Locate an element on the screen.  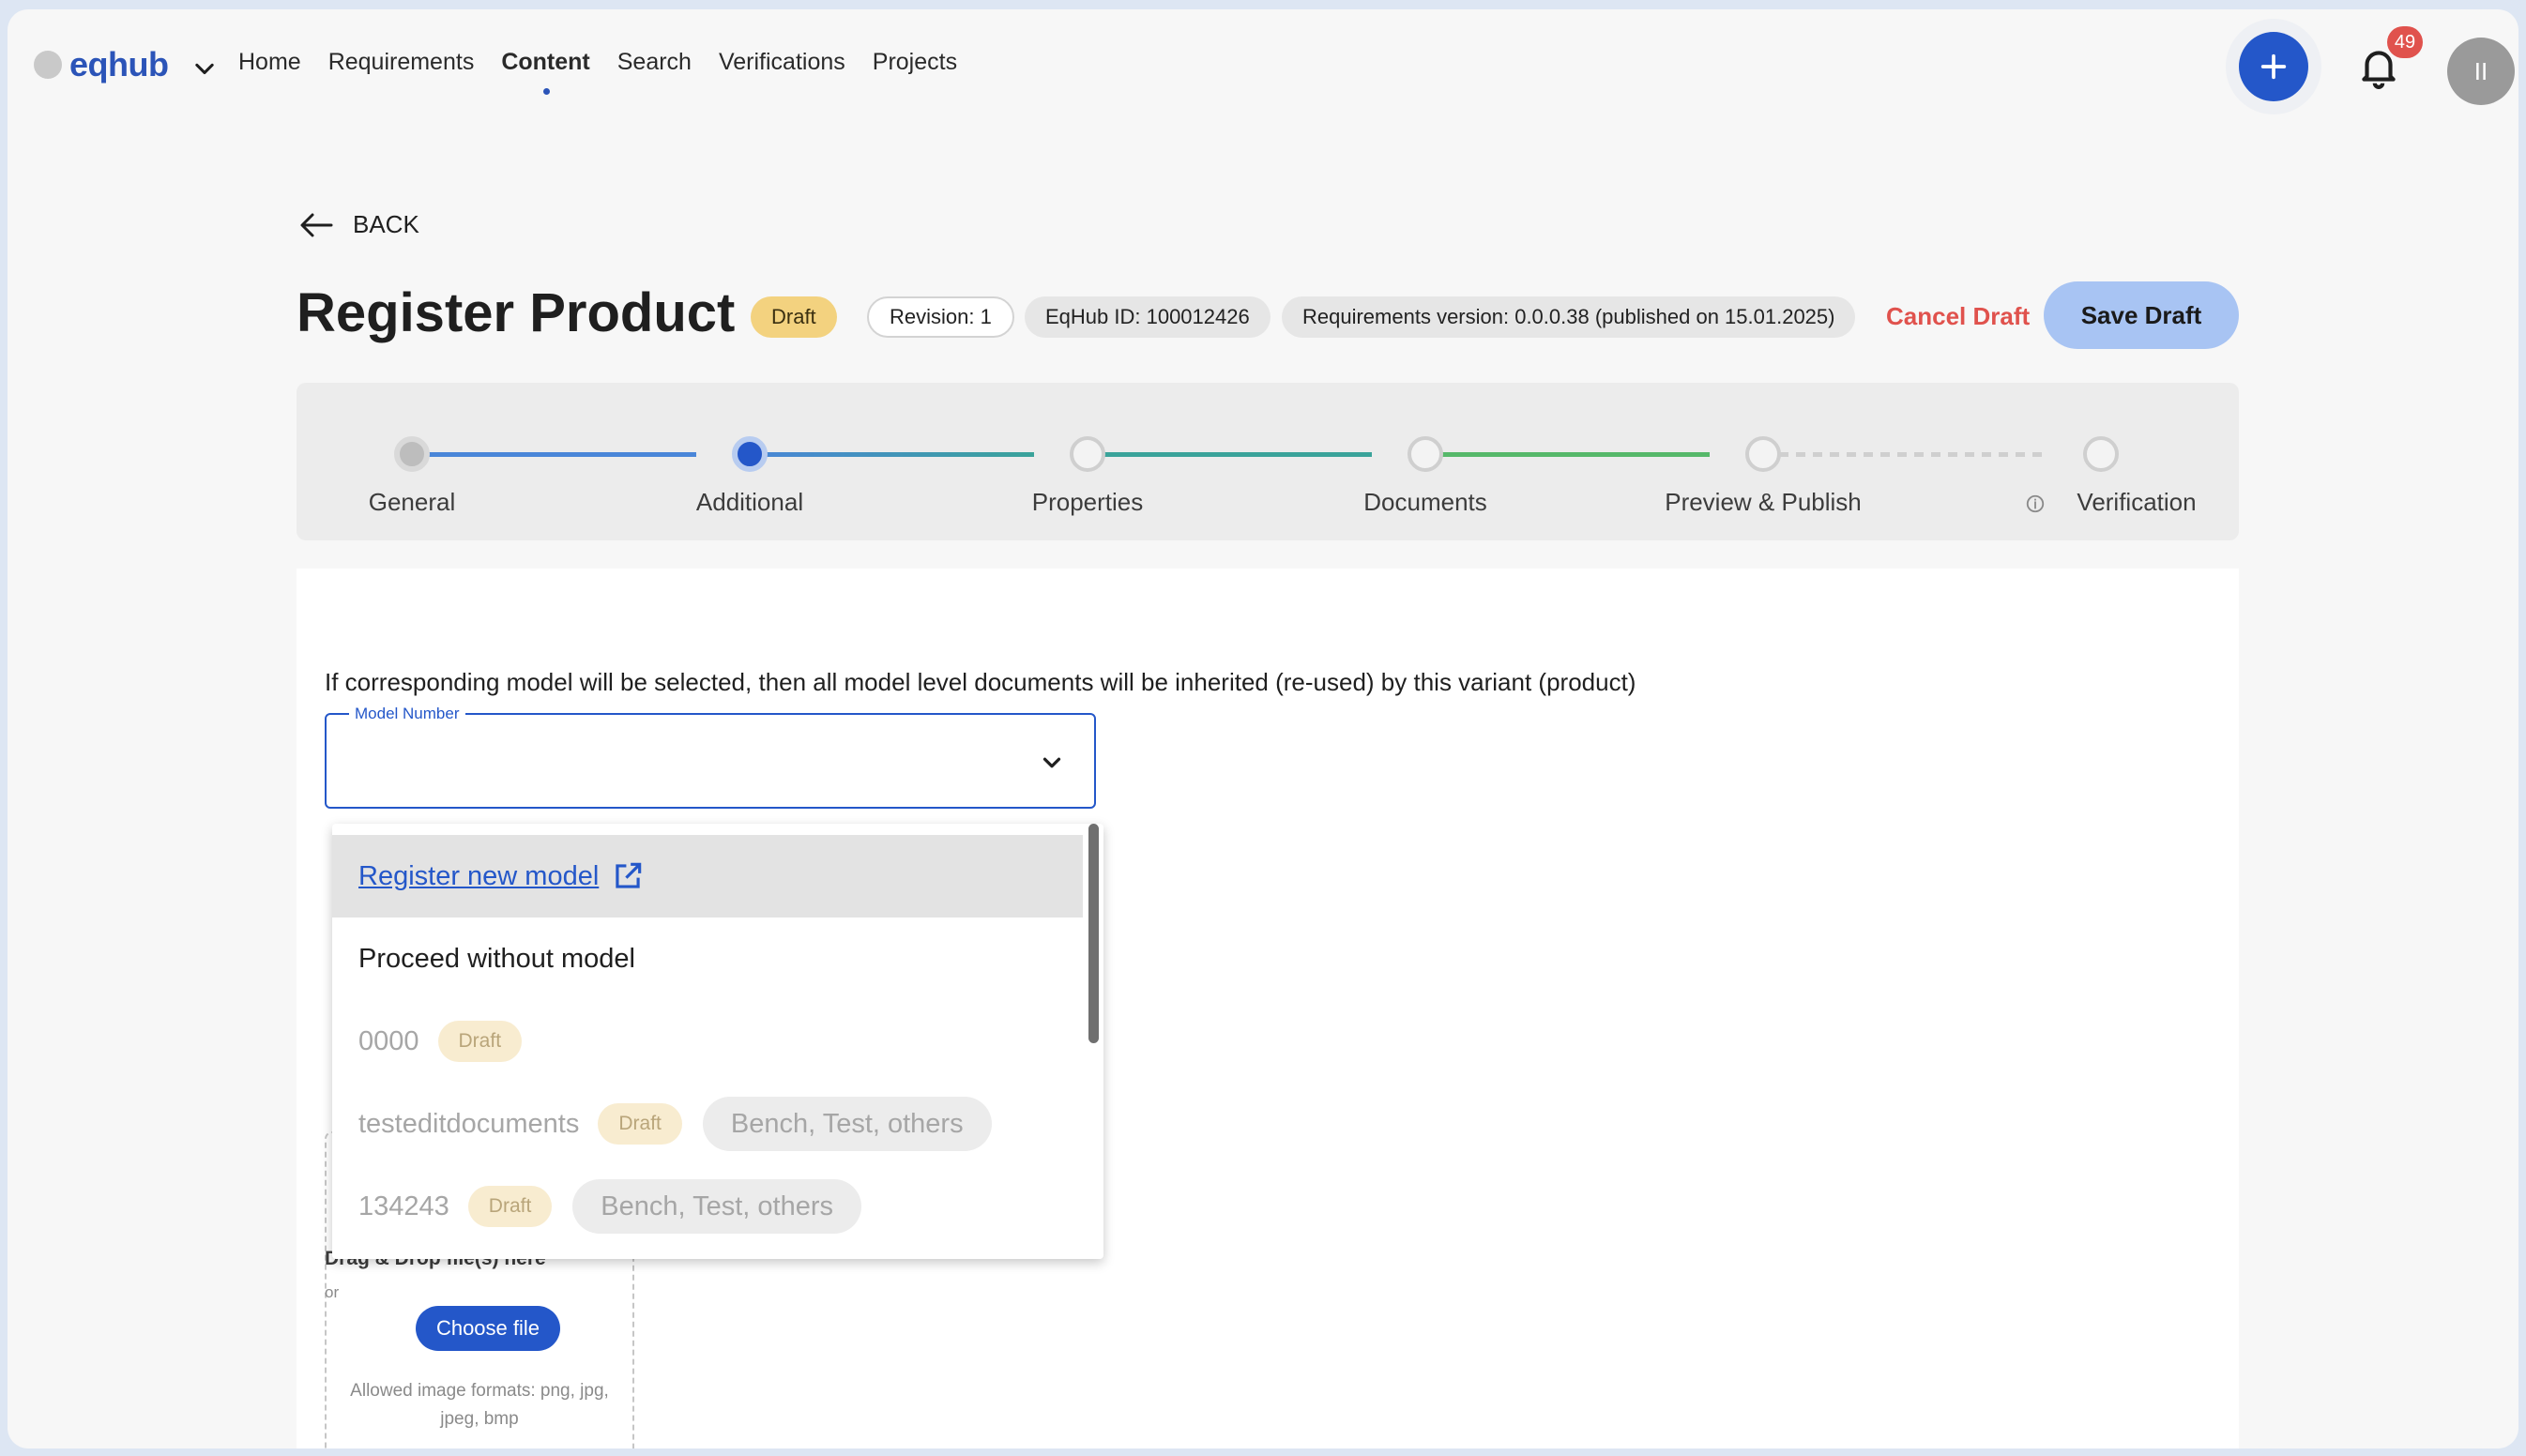
dropdown-scrollbar is located at coordinates (1094, 933).